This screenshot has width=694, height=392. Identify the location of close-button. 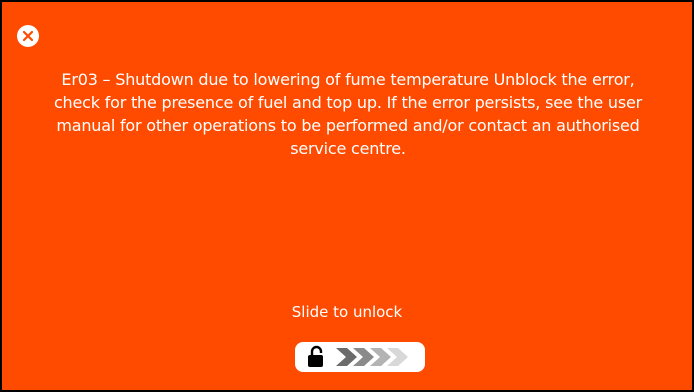
(28, 36).